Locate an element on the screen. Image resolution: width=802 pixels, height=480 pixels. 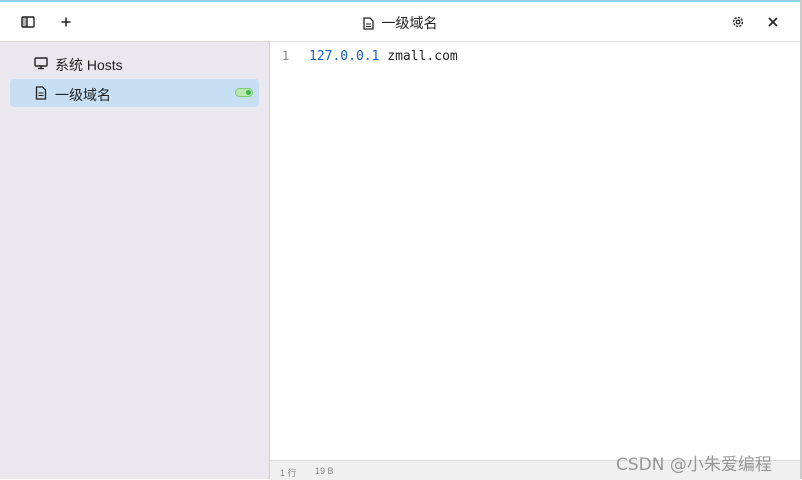
hostname-text: zmall.com is located at coordinates (418, 56).